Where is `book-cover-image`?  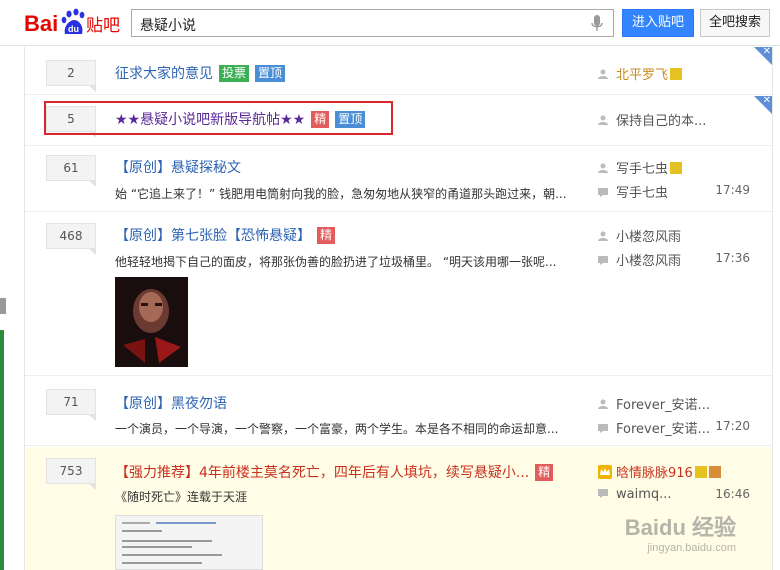
book-cover-image is located at coordinates (151, 322).